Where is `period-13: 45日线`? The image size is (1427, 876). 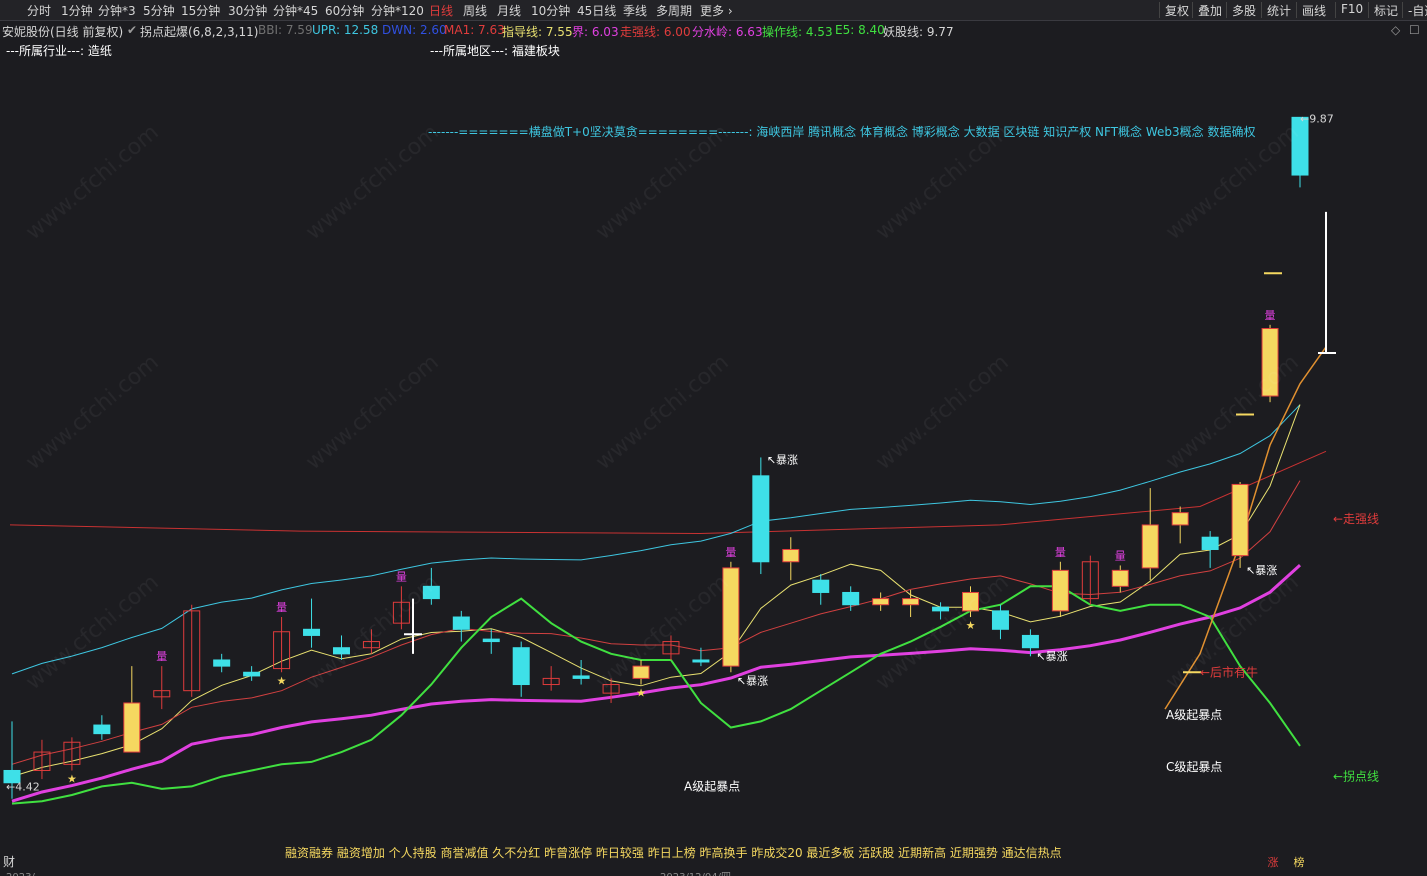
period-13: 45日线 is located at coordinates (596, 10).